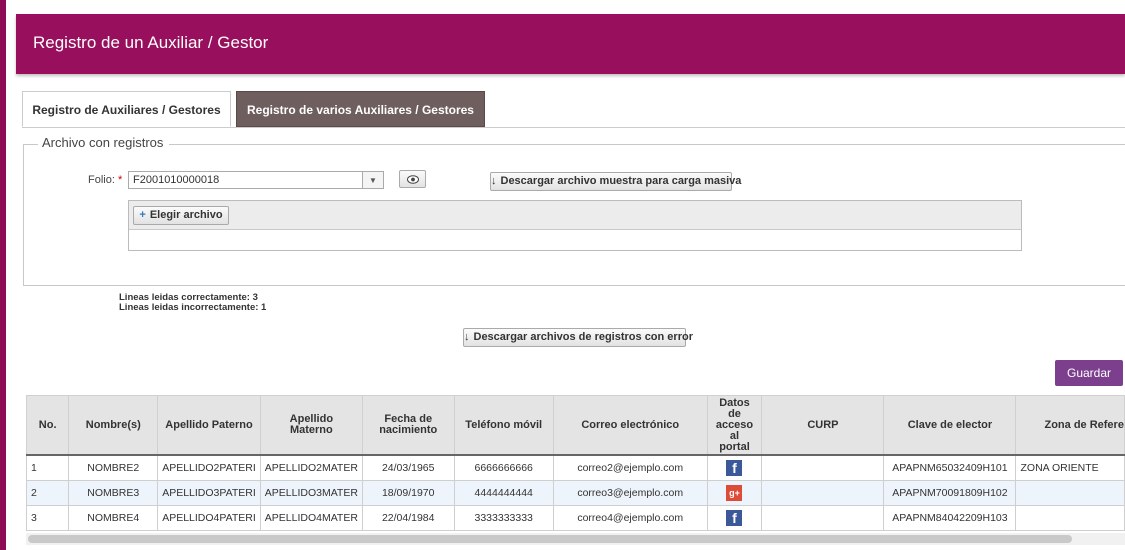  Describe the element at coordinates (142, 215) in the screenshot. I see `plus-icon: +` at that location.